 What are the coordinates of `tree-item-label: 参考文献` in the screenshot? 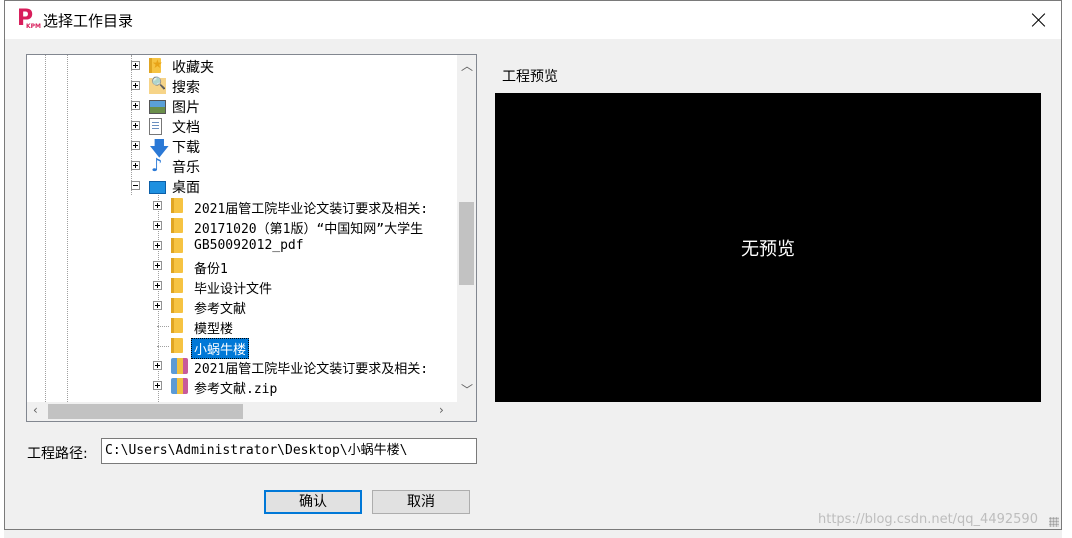 It's located at (220, 309).